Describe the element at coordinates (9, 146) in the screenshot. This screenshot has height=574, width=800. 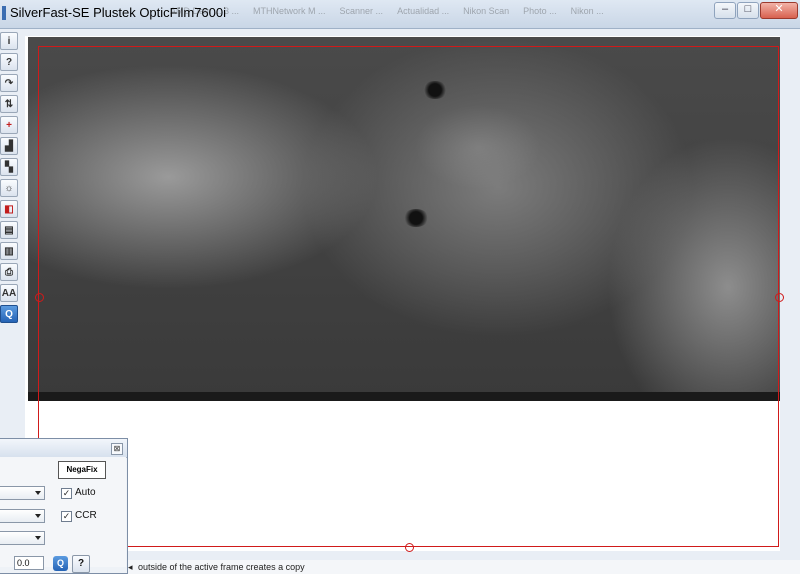
I see `levels-icon: ▟` at that location.